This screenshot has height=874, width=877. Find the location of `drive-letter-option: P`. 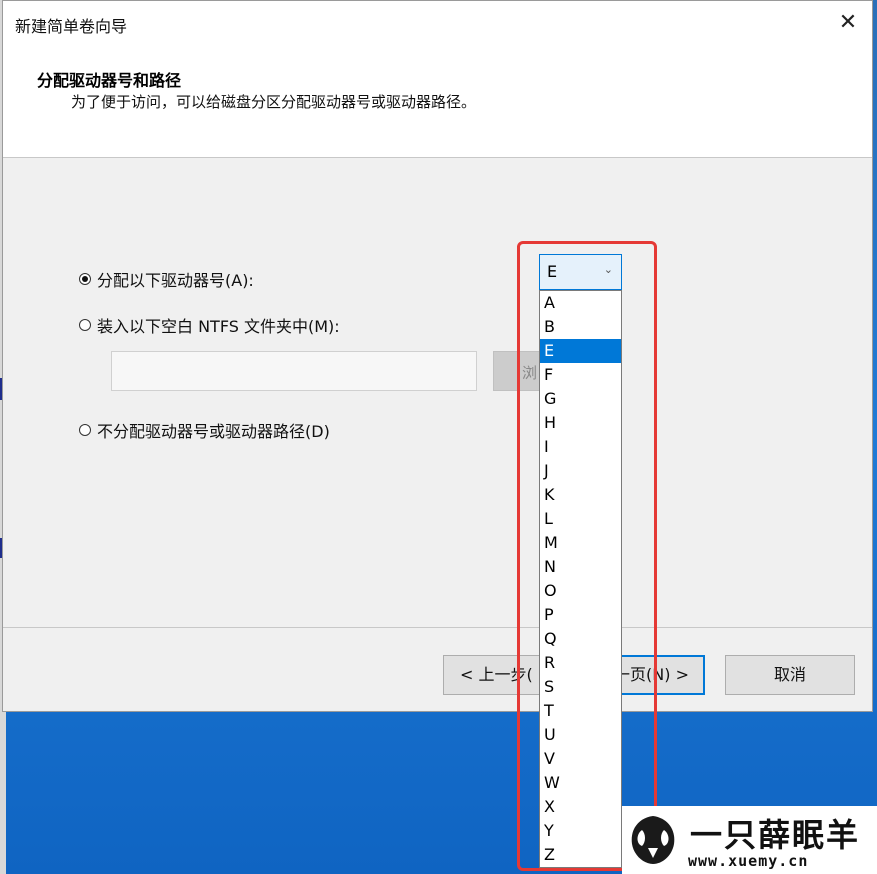

drive-letter-option: P is located at coordinates (580, 615).